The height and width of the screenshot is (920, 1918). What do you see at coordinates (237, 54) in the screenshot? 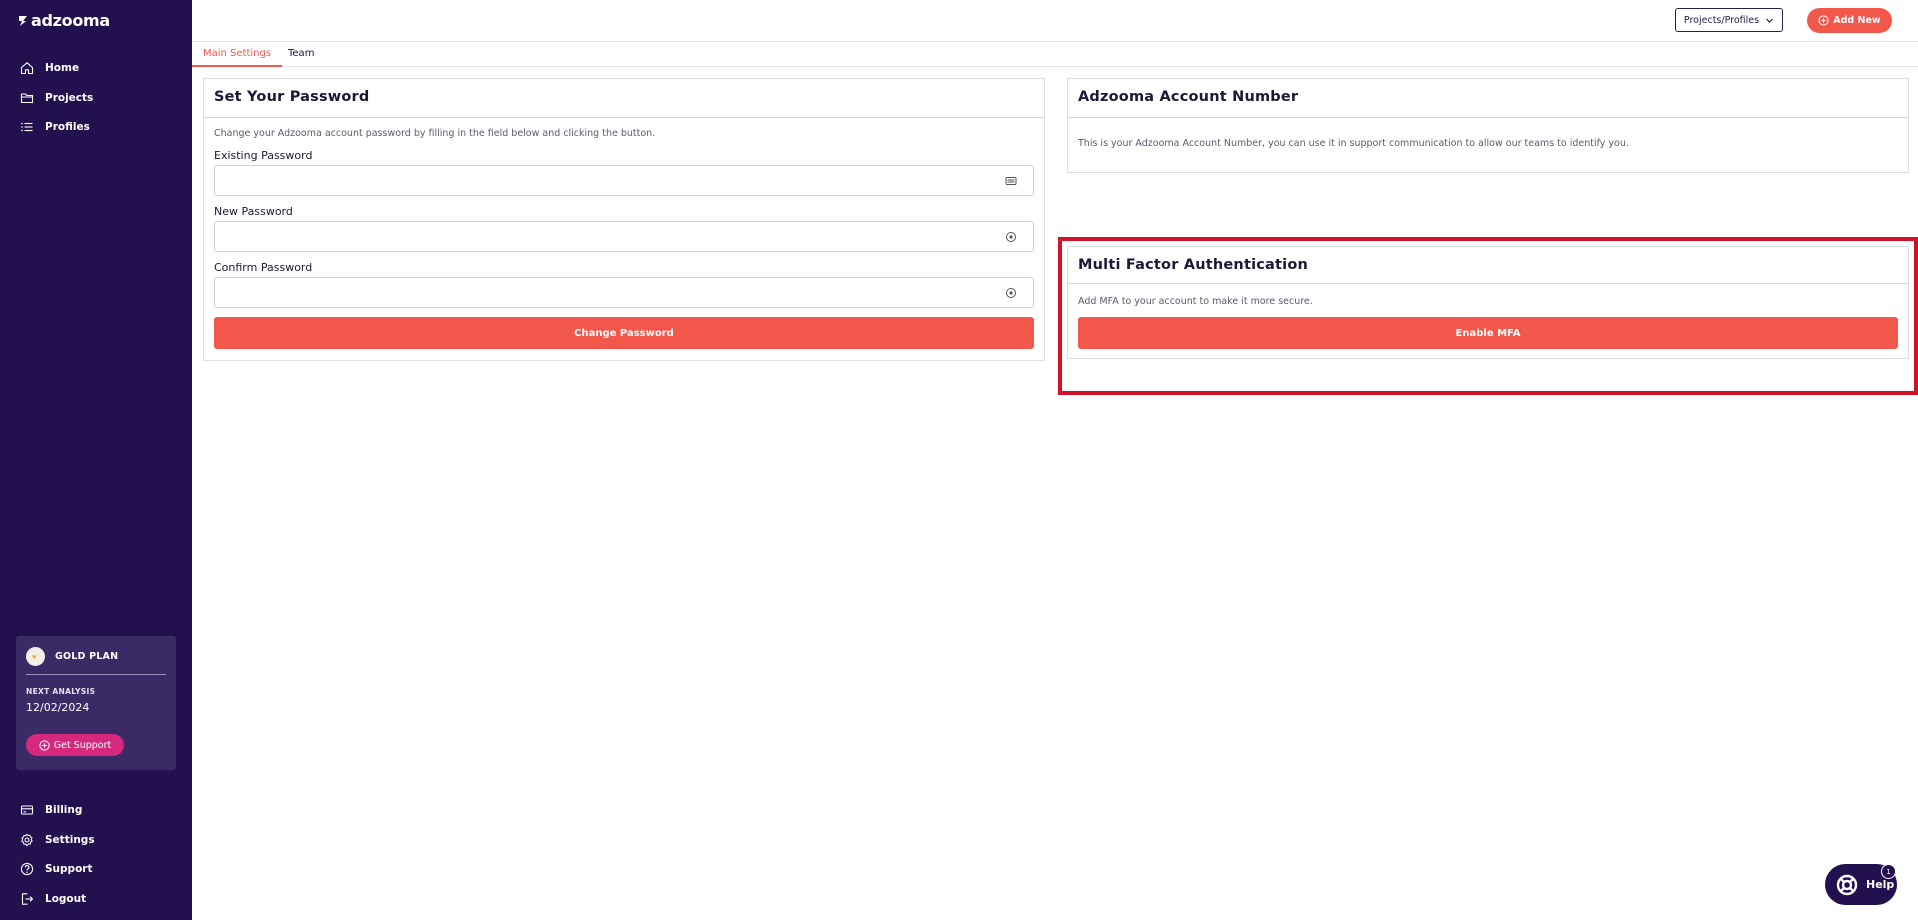
I see `tab-main-settings: Main Settings` at bounding box center [237, 54].